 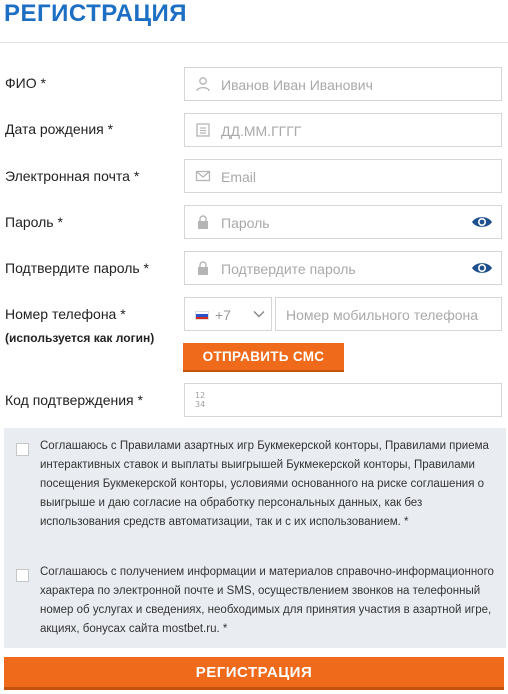 I want to click on chevron-down-icon, so click(x=259, y=314).